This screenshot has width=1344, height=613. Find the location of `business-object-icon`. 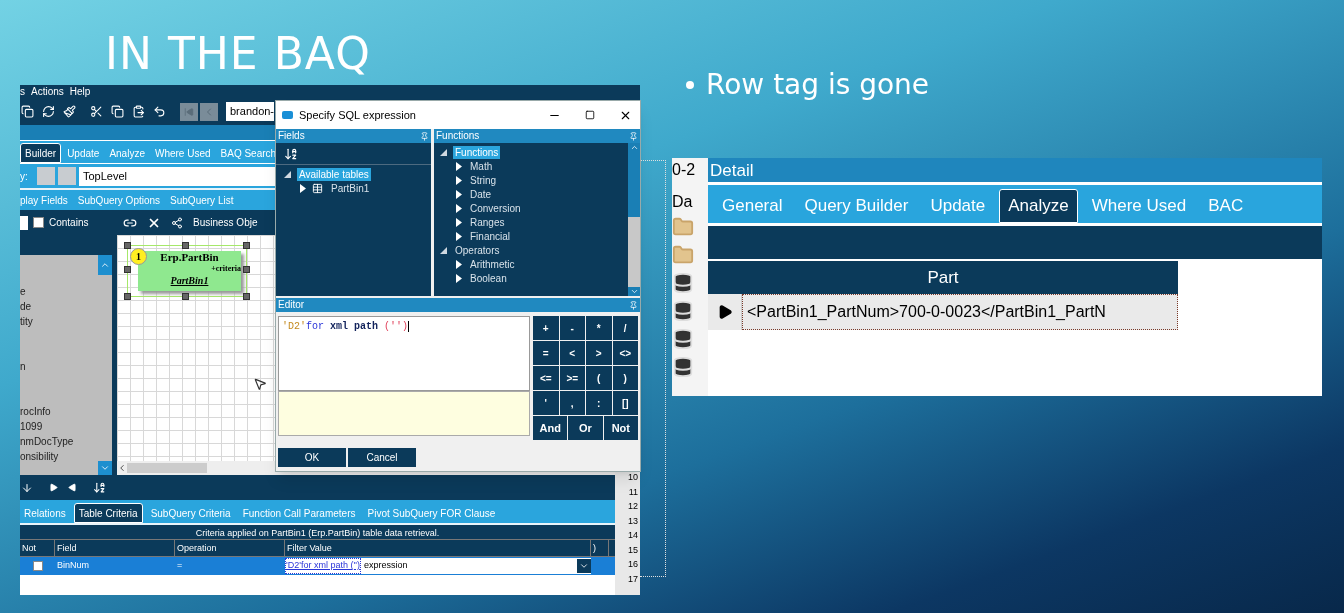

business-object-icon is located at coordinates (177, 222).